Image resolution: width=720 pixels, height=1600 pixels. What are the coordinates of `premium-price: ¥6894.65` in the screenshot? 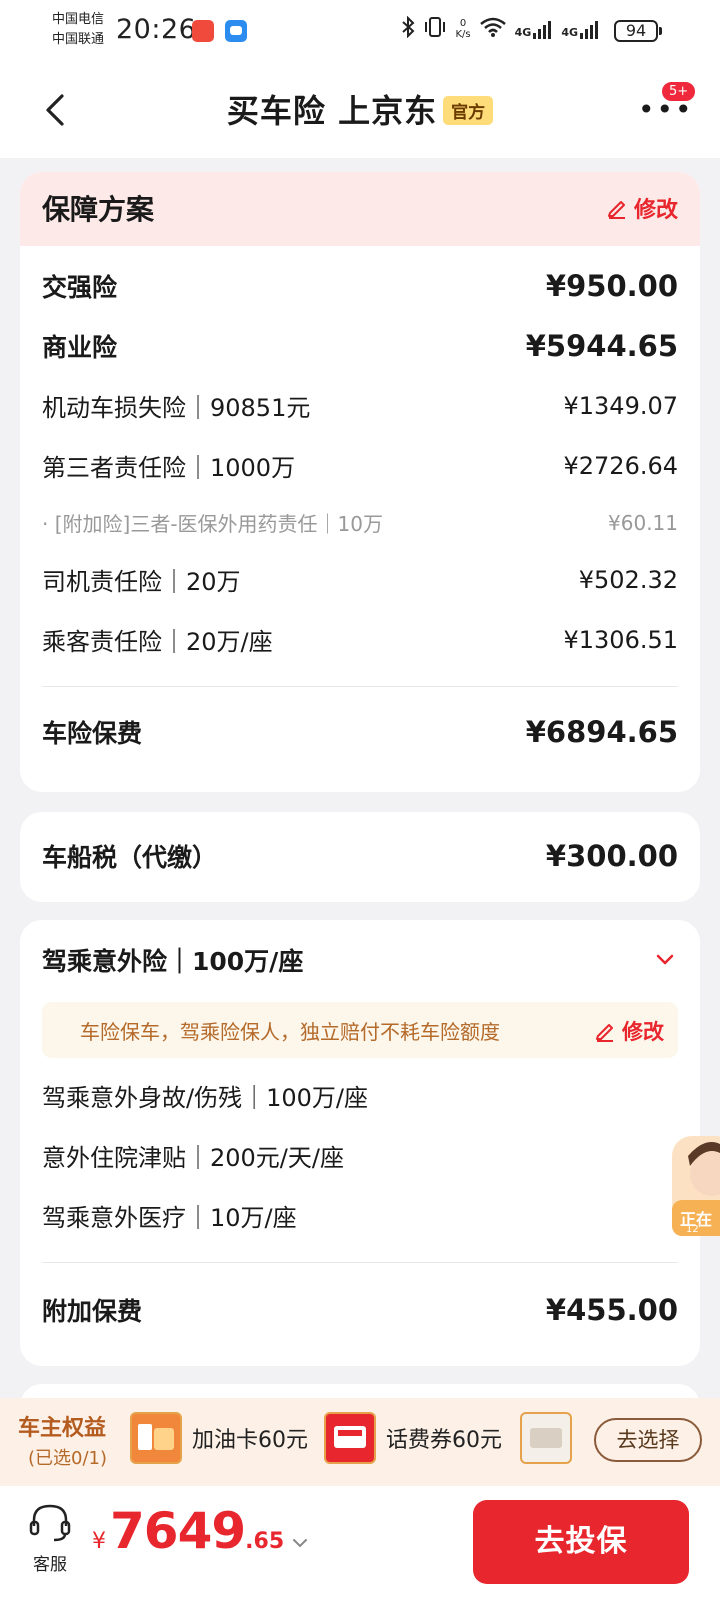 It's located at (601, 732).